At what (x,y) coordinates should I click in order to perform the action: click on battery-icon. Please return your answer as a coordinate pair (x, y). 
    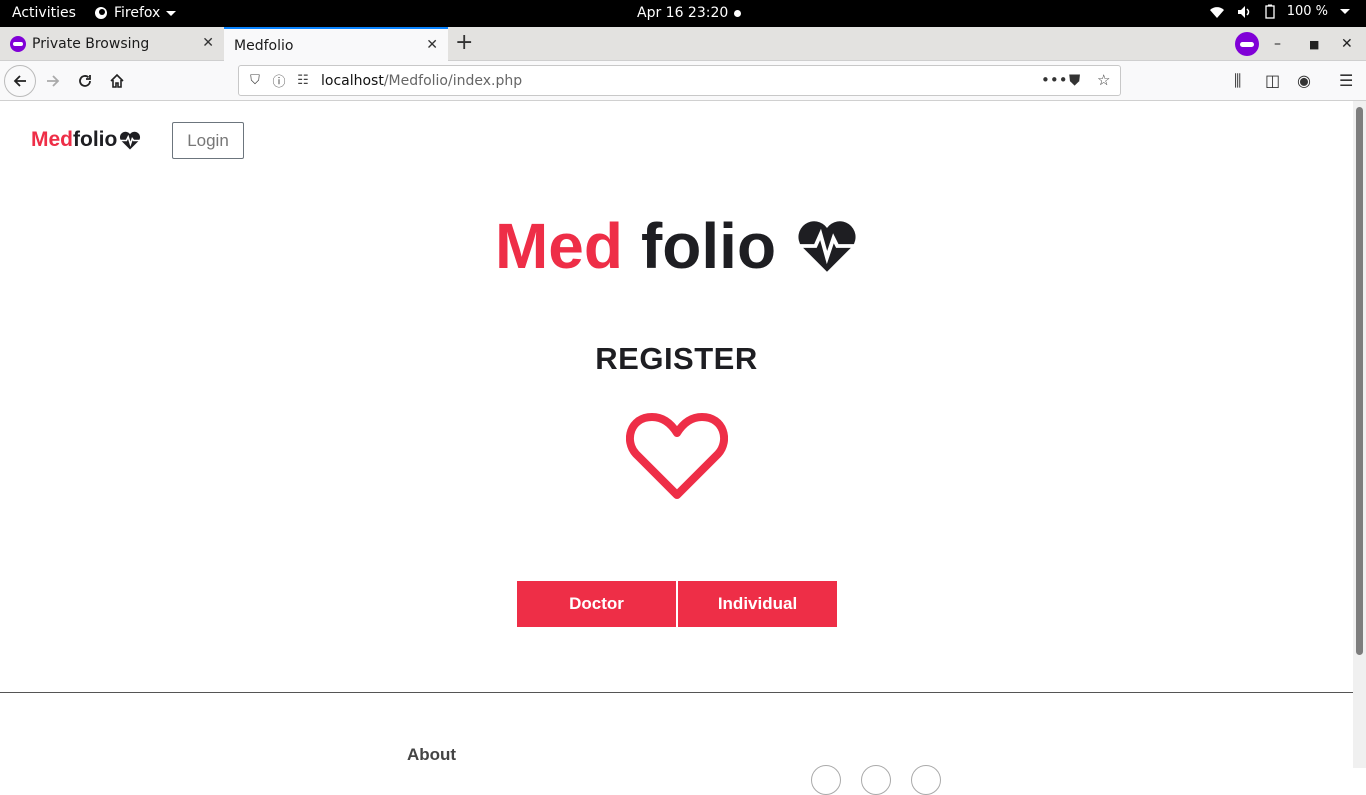
    Looking at the image, I should click on (1270, 11).